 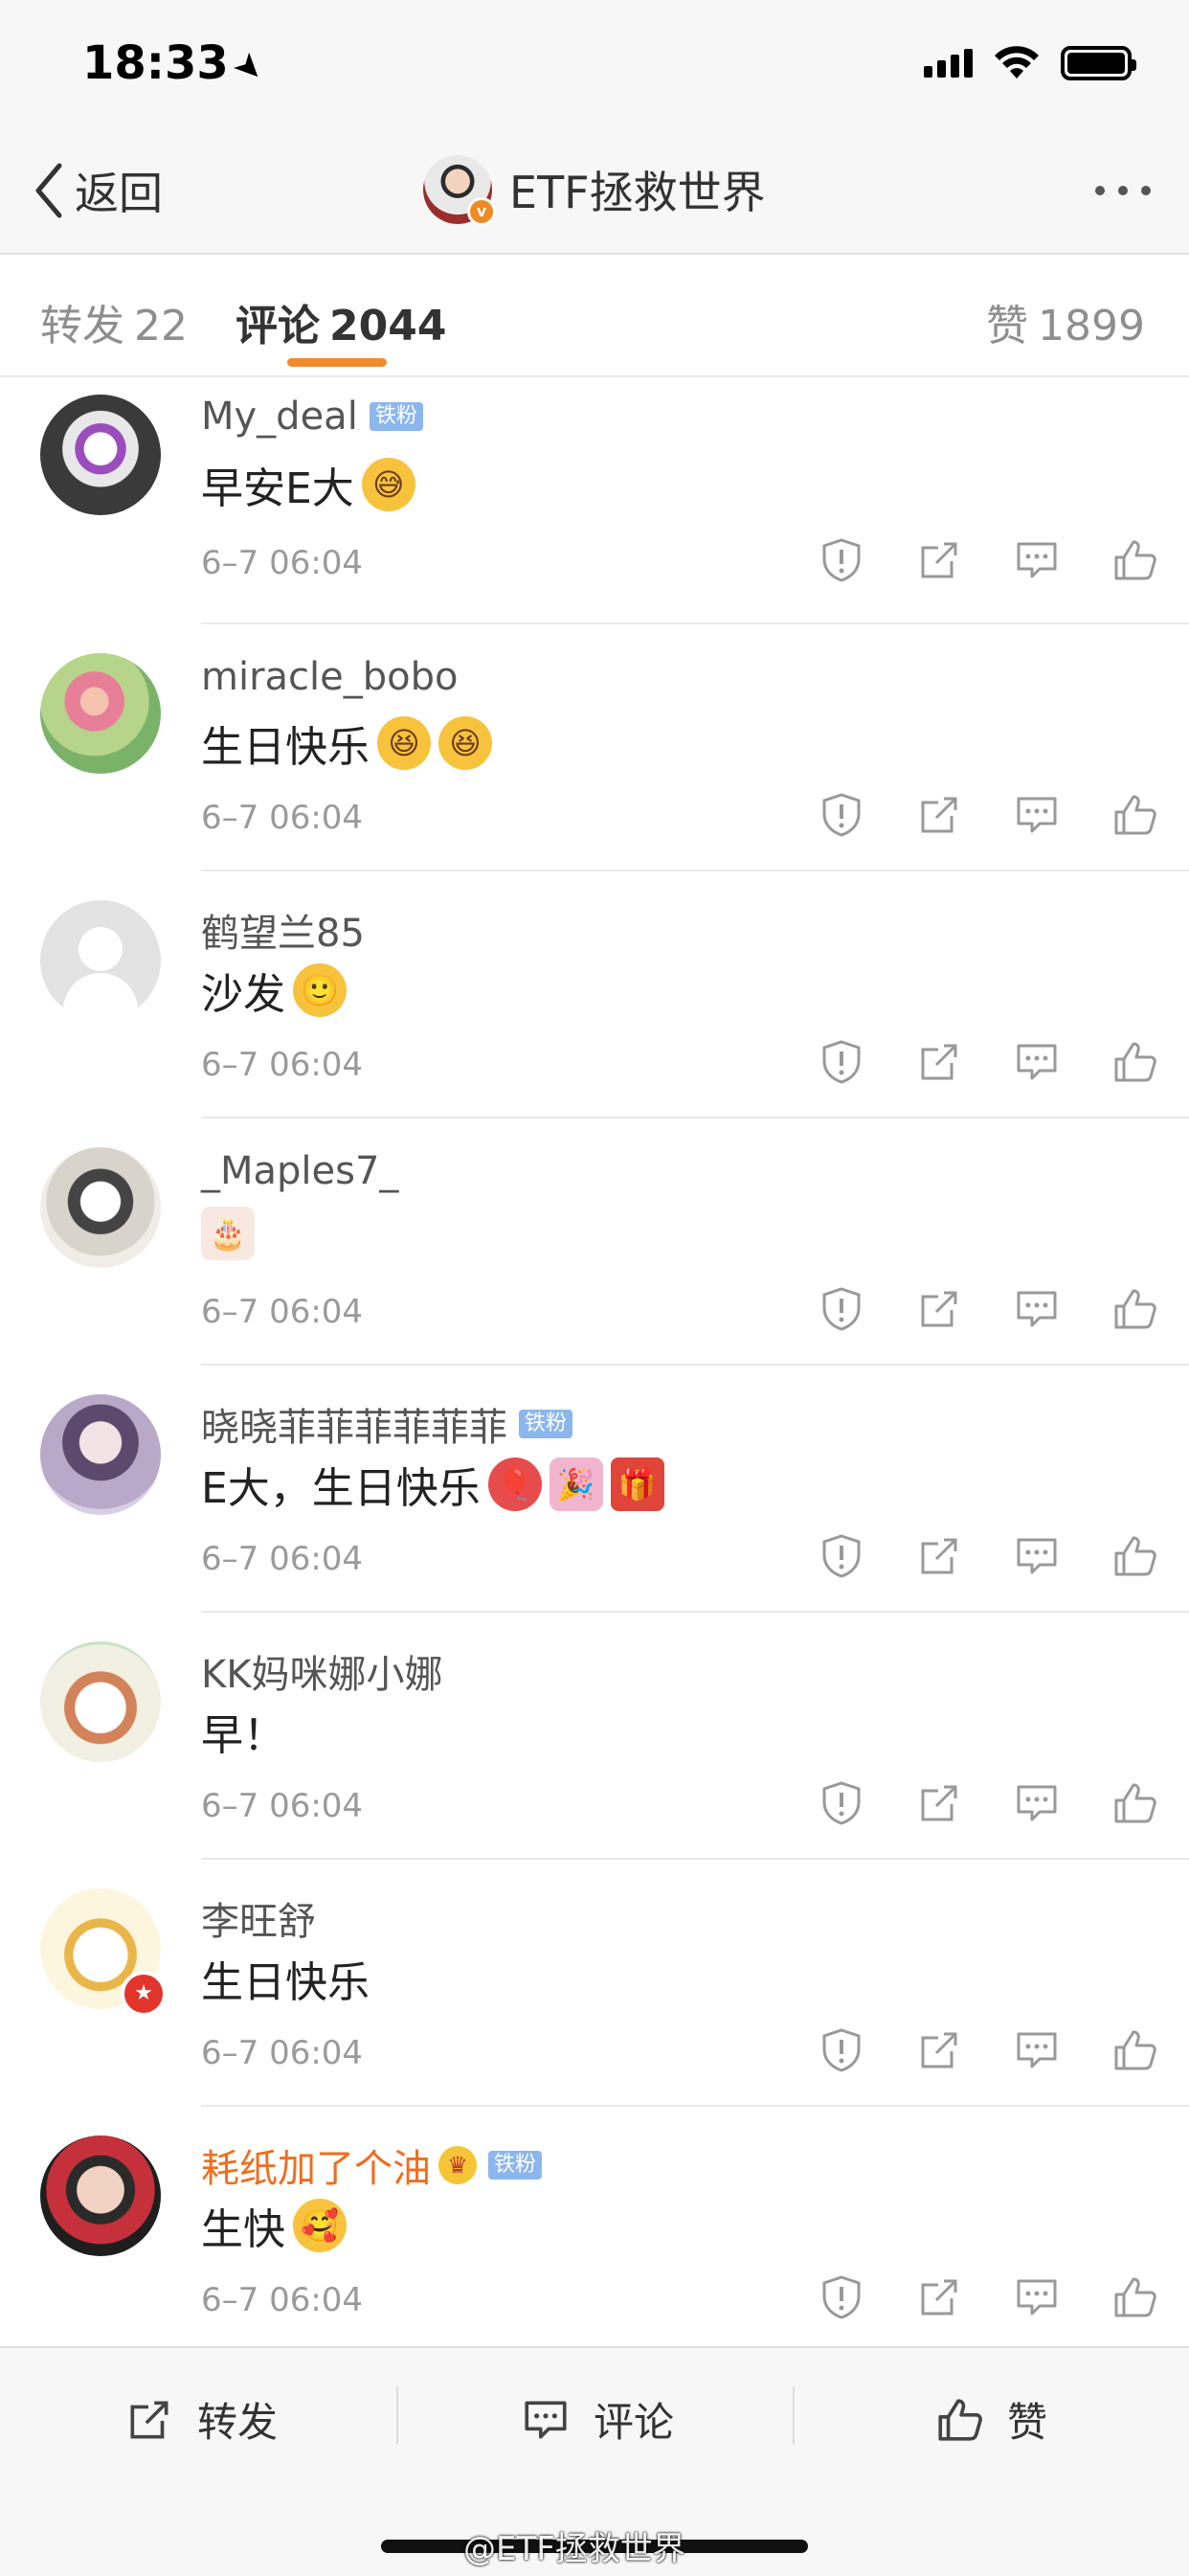 What do you see at coordinates (594, 1983) in the screenshot?
I see `comment-item: ★ 李旺舒 生日快乐 6–7 06:04` at bounding box center [594, 1983].